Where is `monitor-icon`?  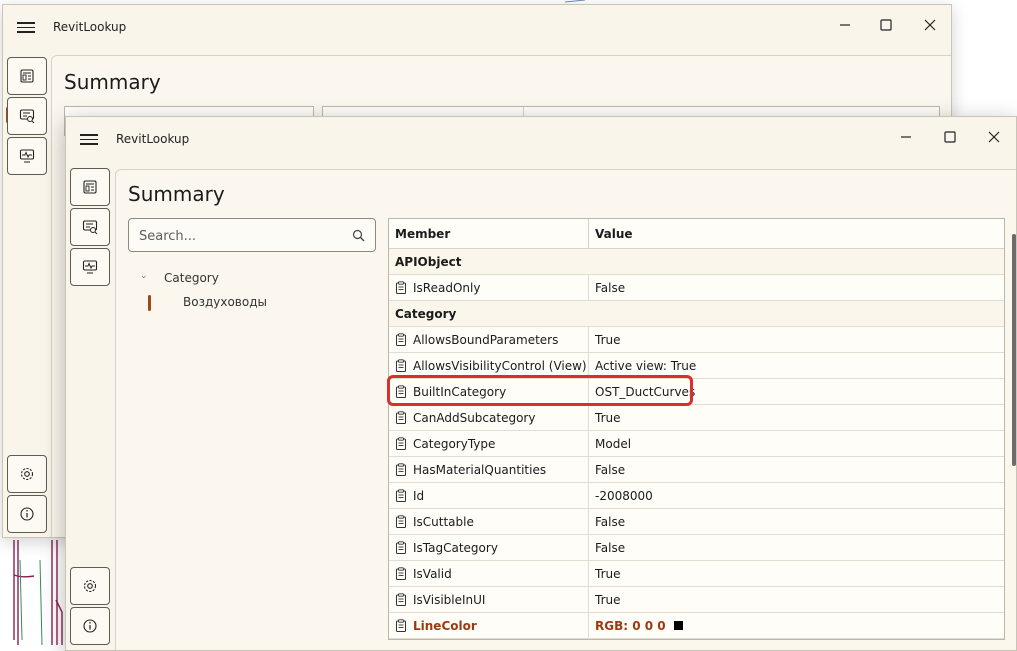
monitor-icon is located at coordinates (27, 156).